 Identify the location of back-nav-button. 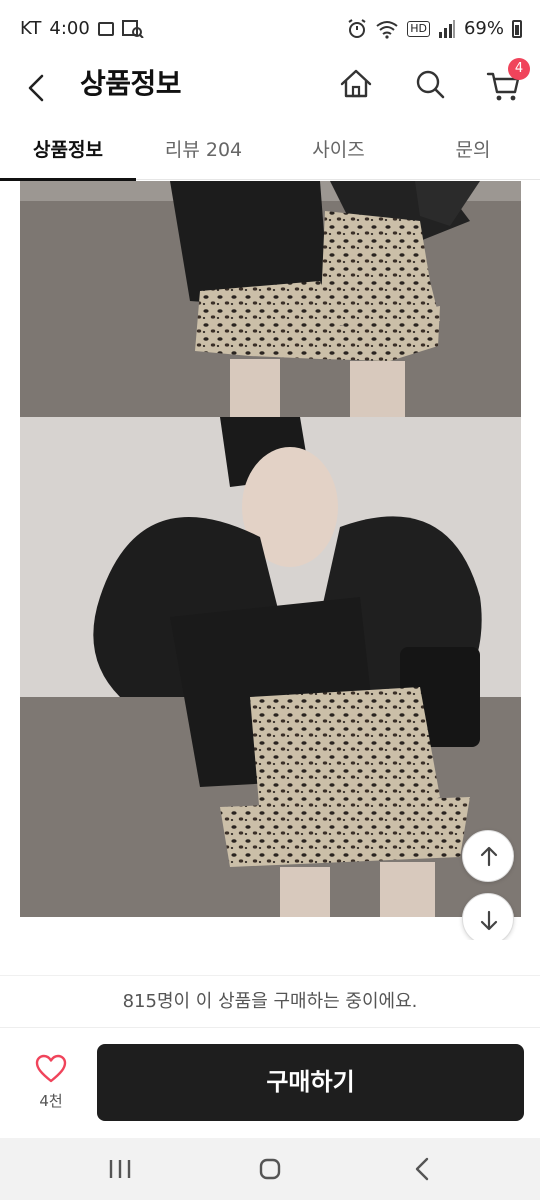
(422, 1169).